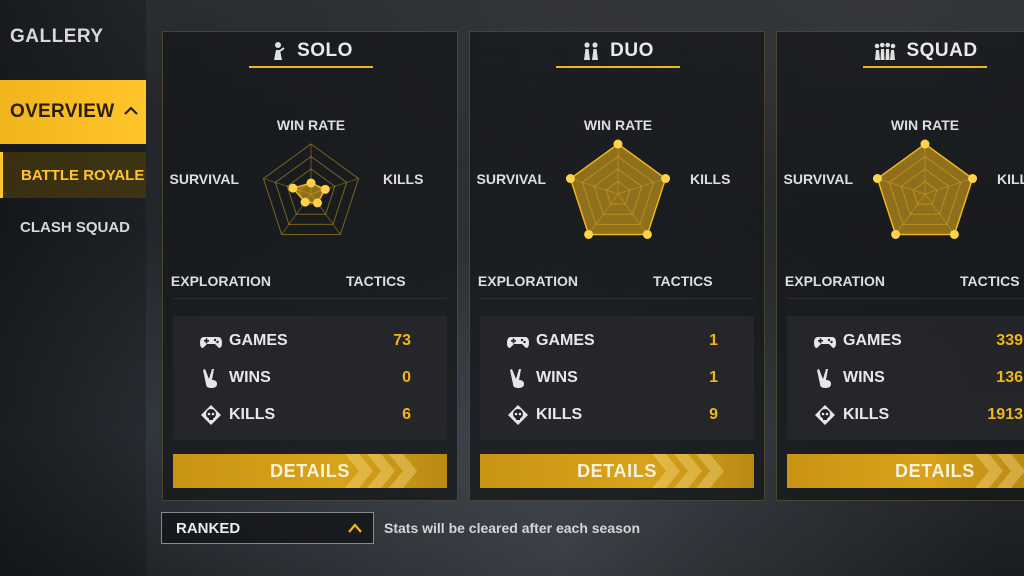 Image resolution: width=1024 pixels, height=576 pixels. I want to click on ranked-dropdown: RANKED, so click(267, 528).